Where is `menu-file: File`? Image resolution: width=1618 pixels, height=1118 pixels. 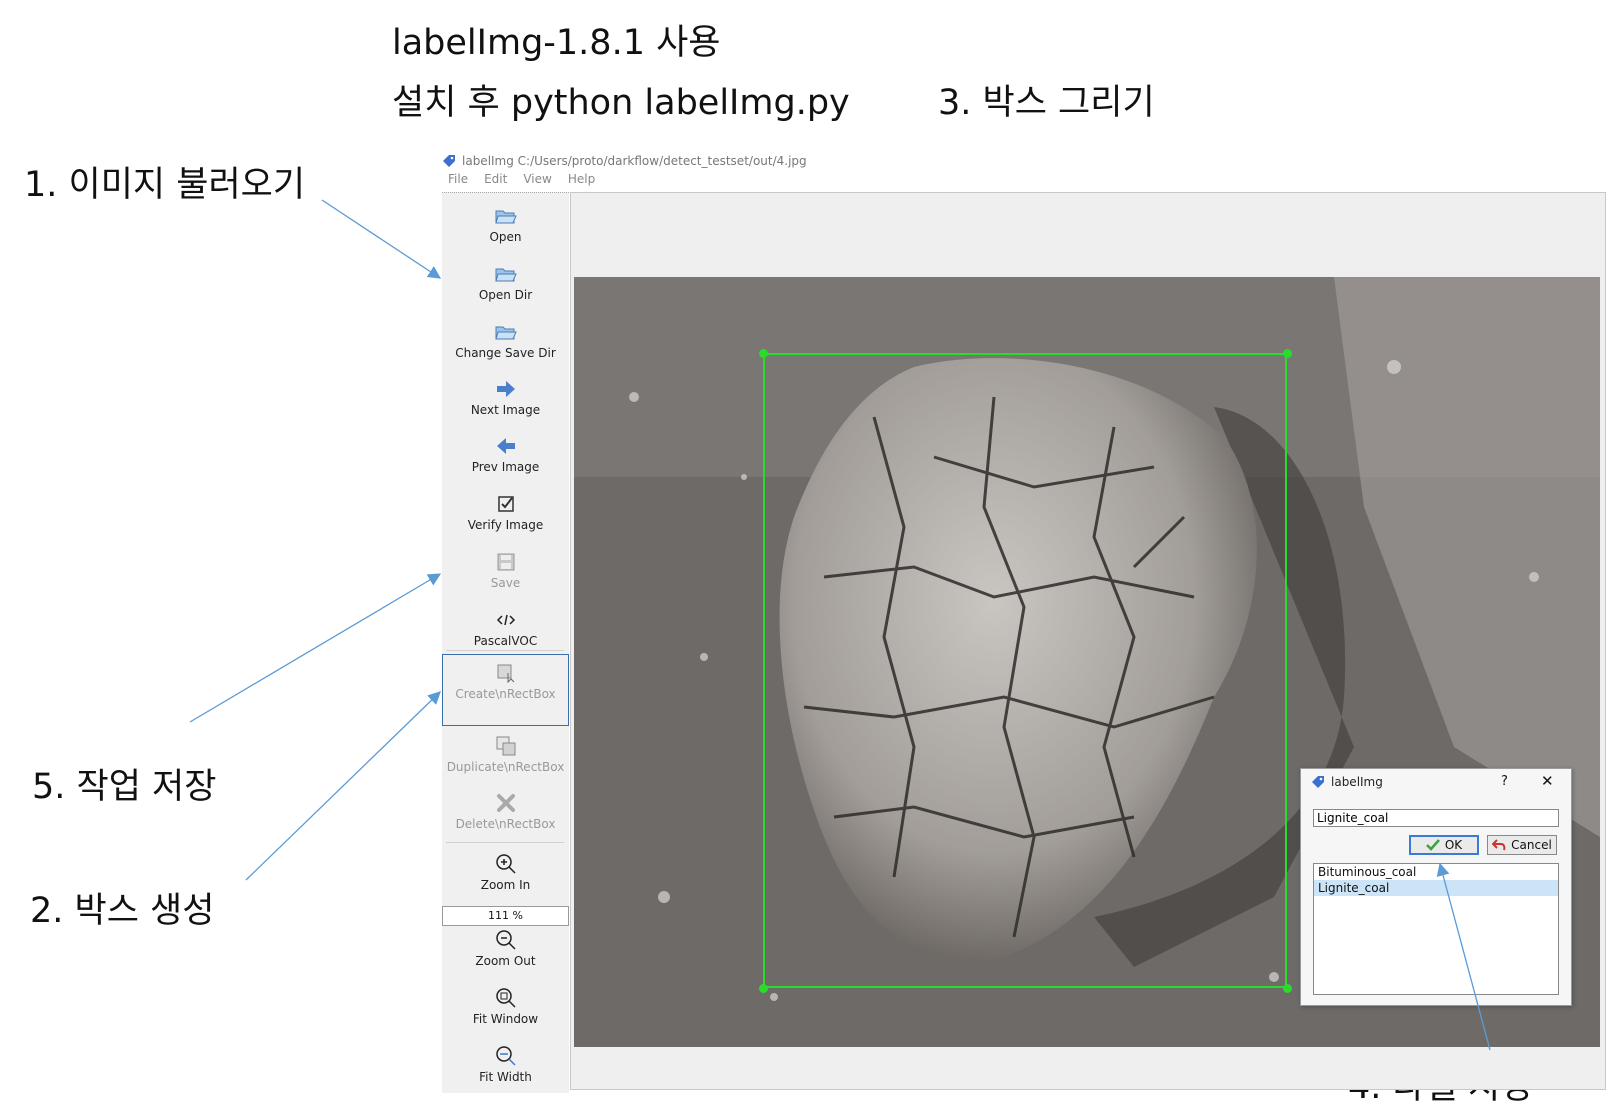
menu-file: File is located at coordinates (458, 182).